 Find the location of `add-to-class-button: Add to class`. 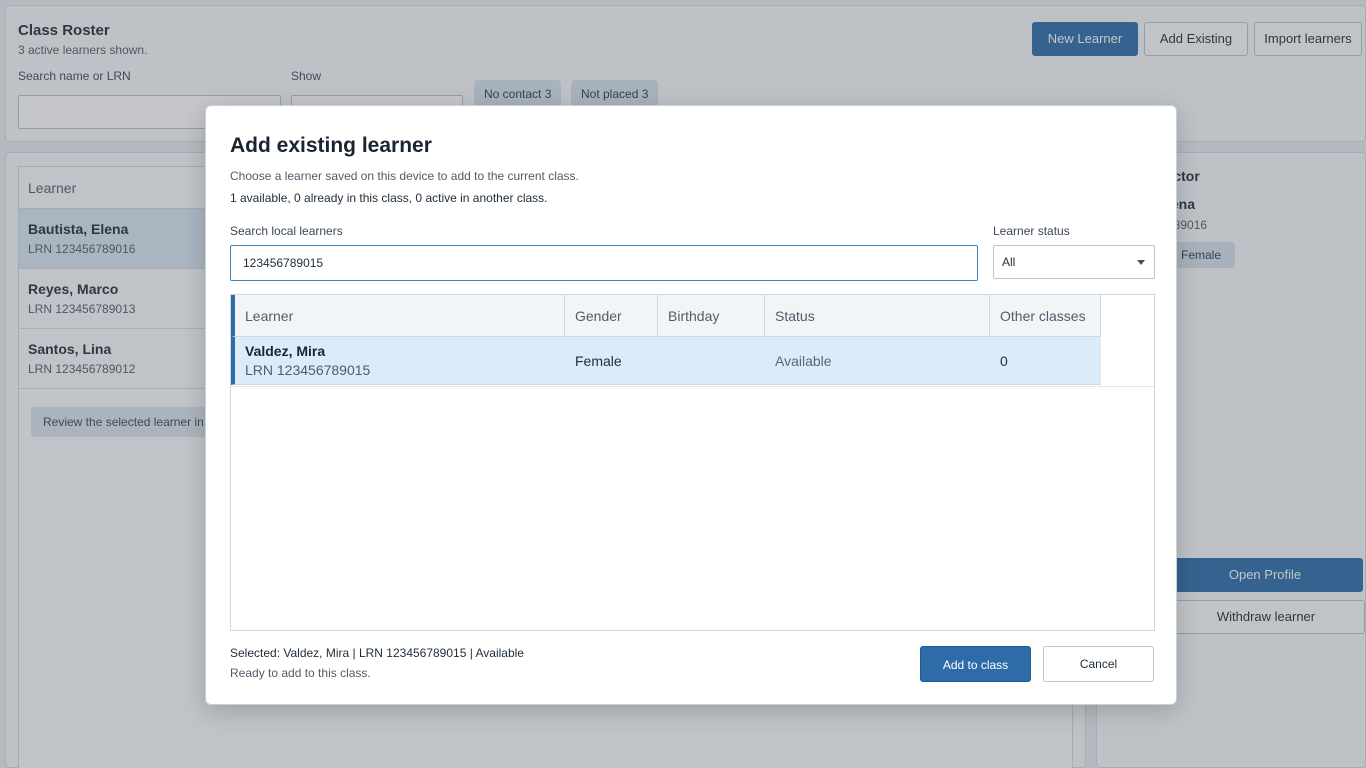

add-to-class-button: Add to class is located at coordinates (975, 664).